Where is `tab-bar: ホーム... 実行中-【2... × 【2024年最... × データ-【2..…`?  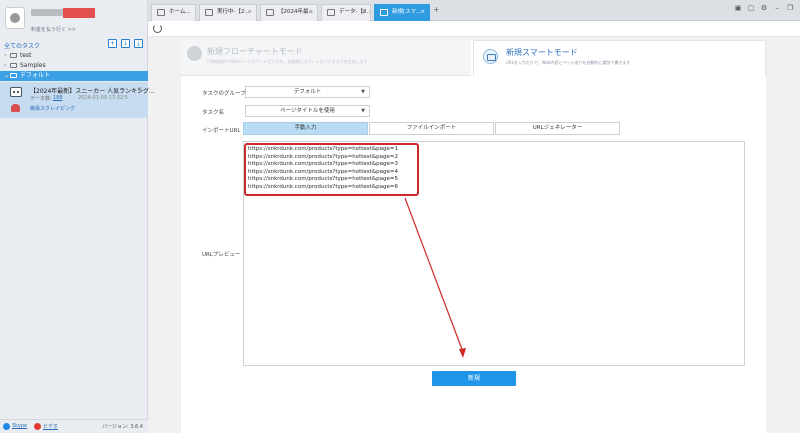 tab-bar: ホーム... 実行中-【2... × 【2024年最... × データ-【2..… is located at coordinates (474, 10).